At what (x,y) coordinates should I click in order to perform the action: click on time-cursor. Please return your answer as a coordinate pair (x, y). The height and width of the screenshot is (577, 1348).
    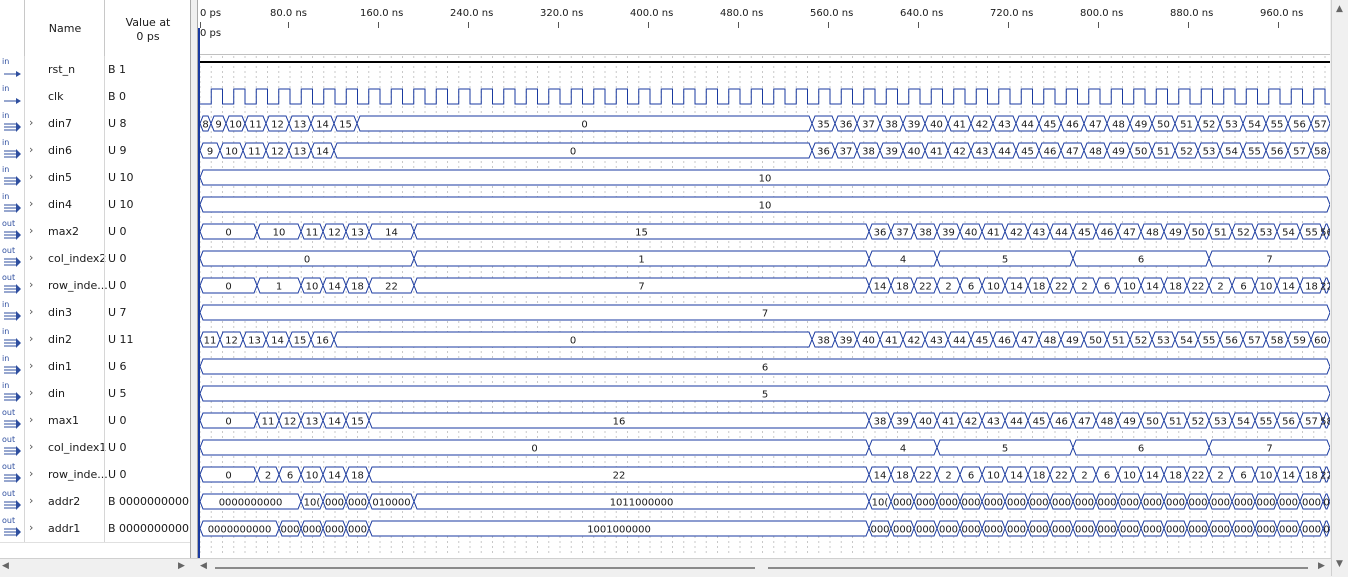
    Looking at the image, I should click on (199, 293).